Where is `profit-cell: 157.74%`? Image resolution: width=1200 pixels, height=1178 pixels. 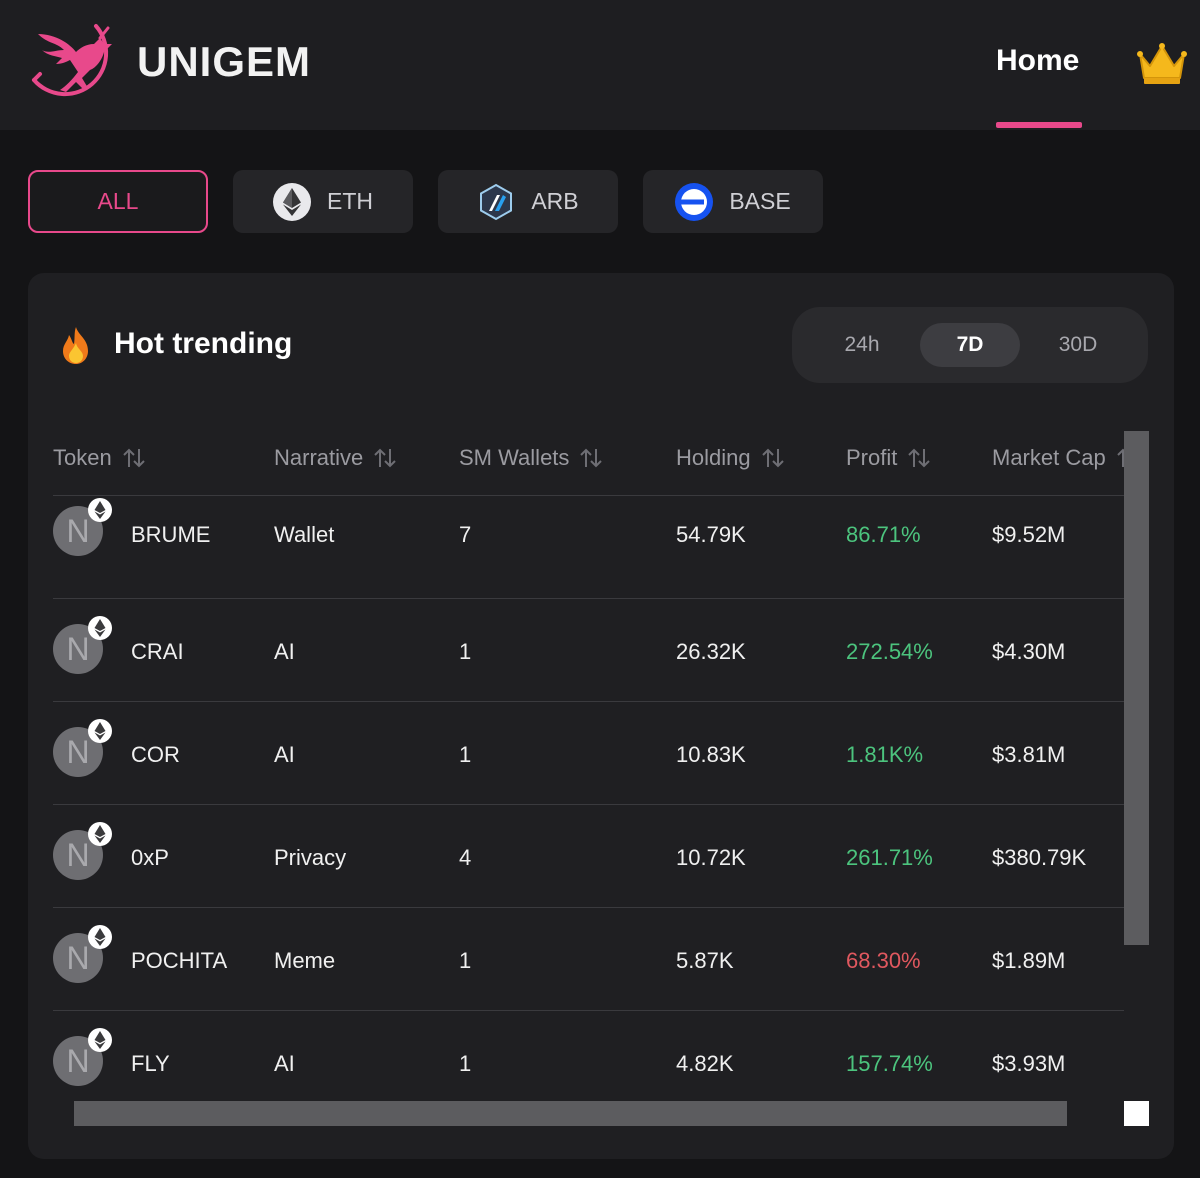 profit-cell: 157.74% is located at coordinates (889, 1063).